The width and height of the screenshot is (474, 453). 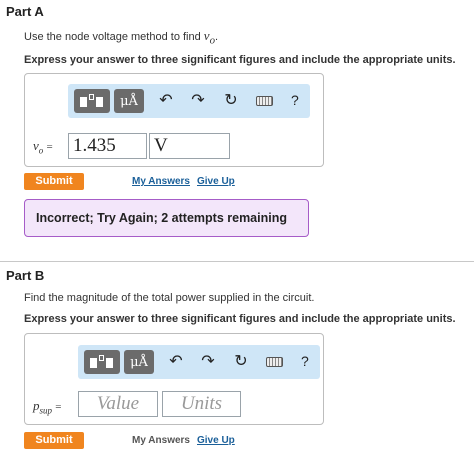 What do you see at coordinates (25, 275) in the screenshot?
I see `part-b-title: Part B` at bounding box center [25, 275].